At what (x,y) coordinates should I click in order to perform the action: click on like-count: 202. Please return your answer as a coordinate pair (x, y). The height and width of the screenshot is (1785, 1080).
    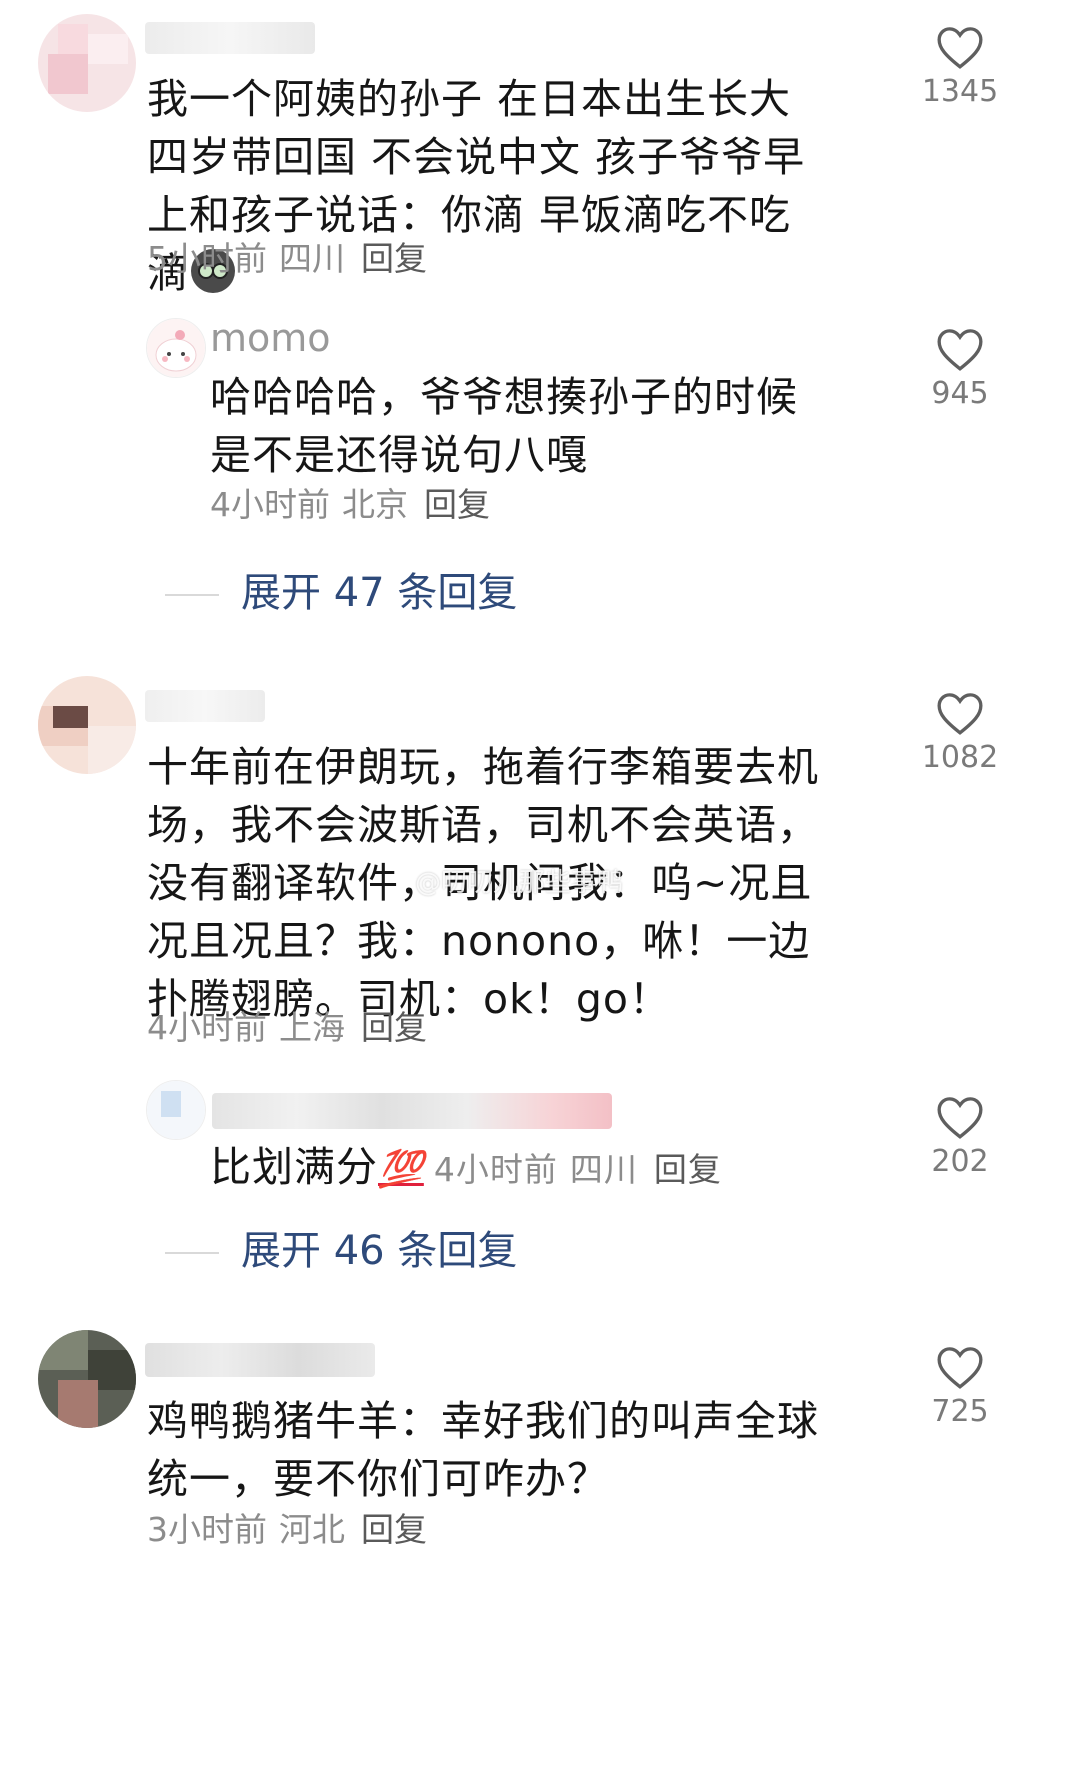
    Looking at the image, I should click on (960, 1161).